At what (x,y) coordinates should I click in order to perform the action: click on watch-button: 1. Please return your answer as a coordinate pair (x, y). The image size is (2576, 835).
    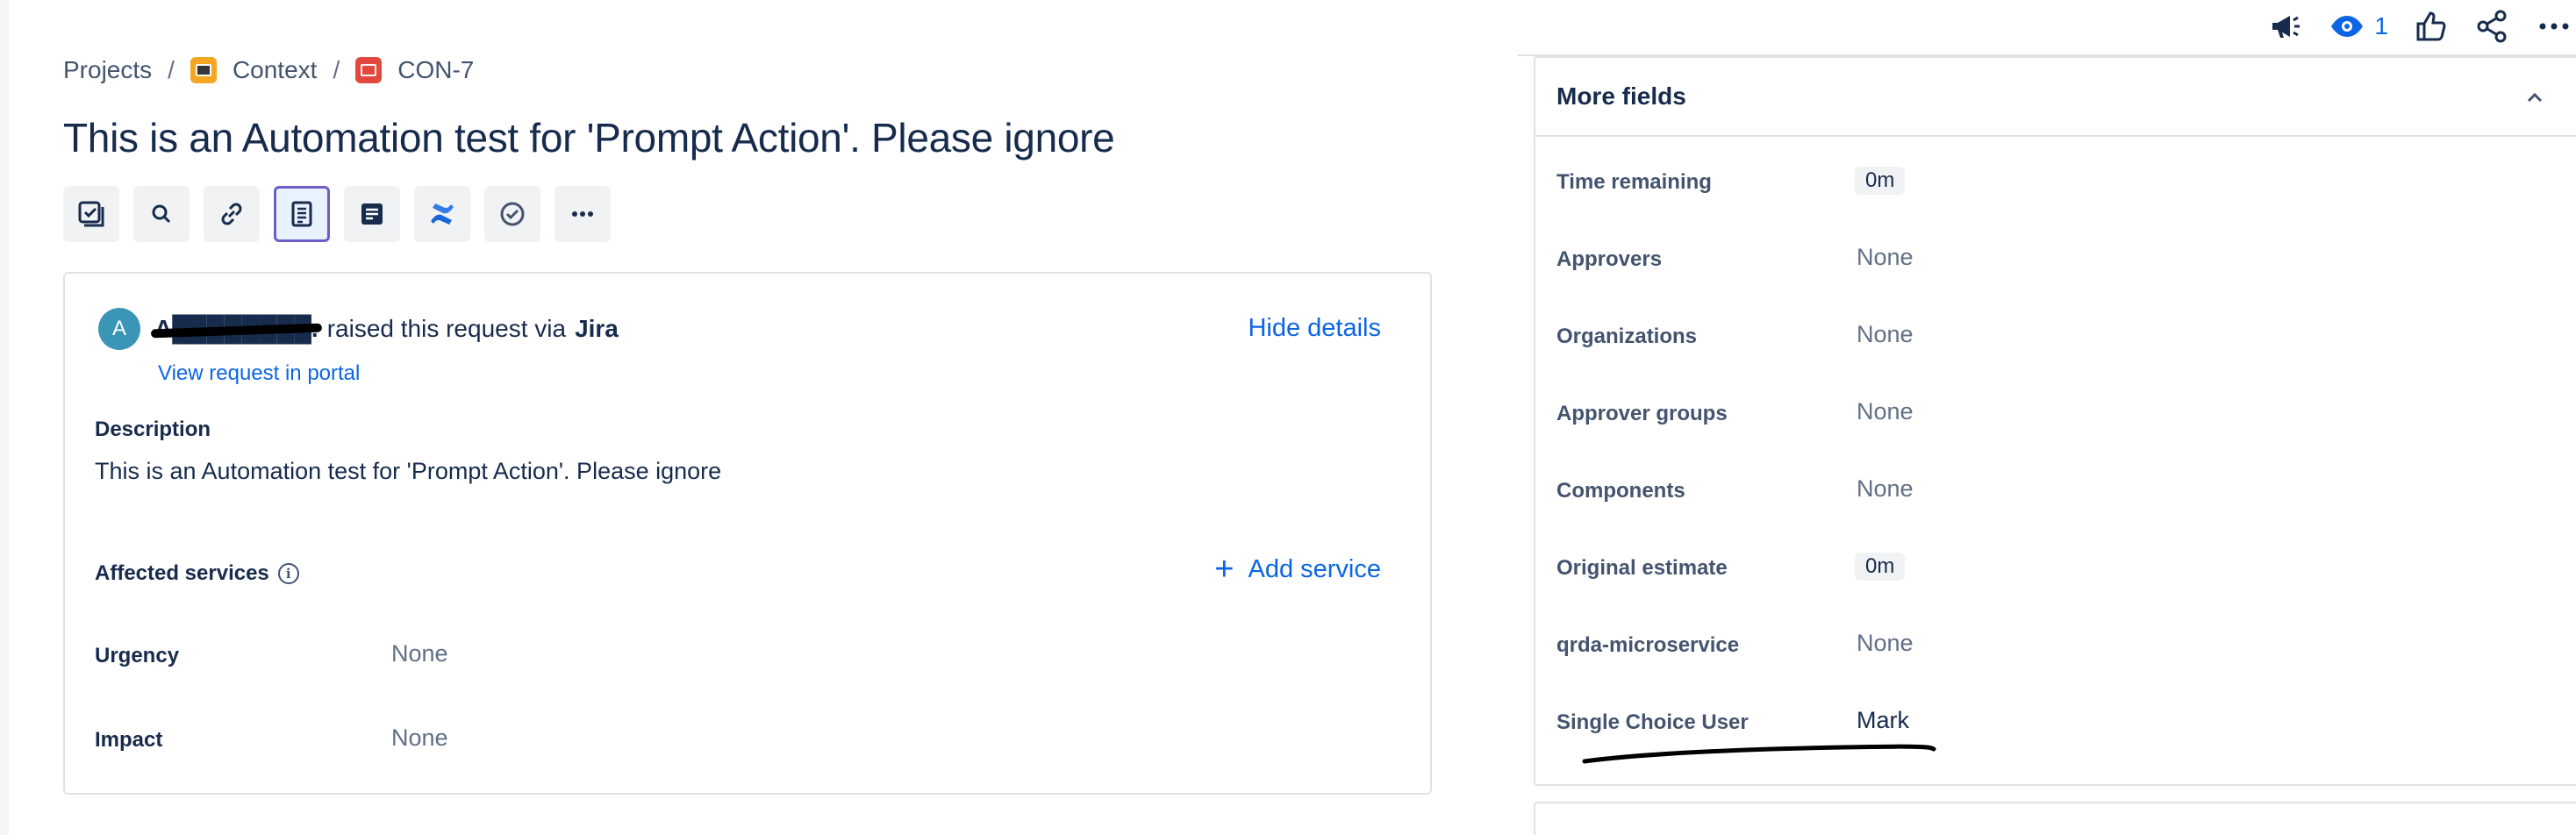
    Looking at the image, I should click on (2358, 26).